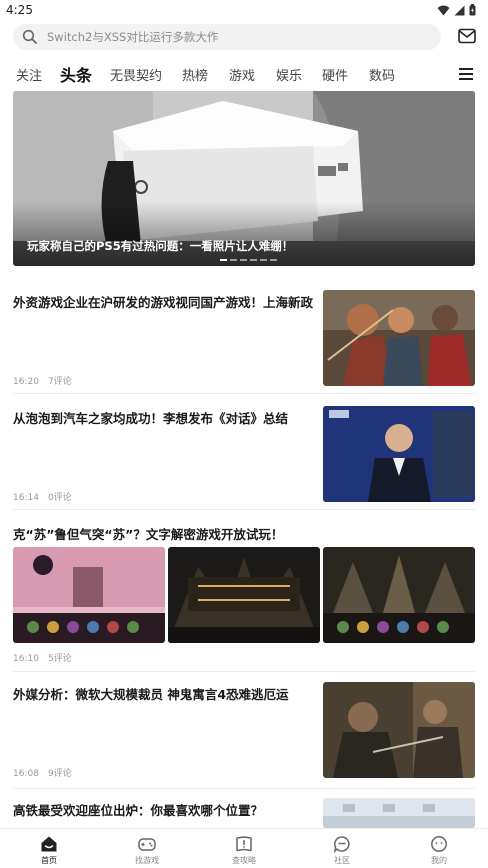  What do you see at coordinates (42, 772) in the screenshot?
I see `news-meta: 16:08 9评论` at bounding box center [42, 772].